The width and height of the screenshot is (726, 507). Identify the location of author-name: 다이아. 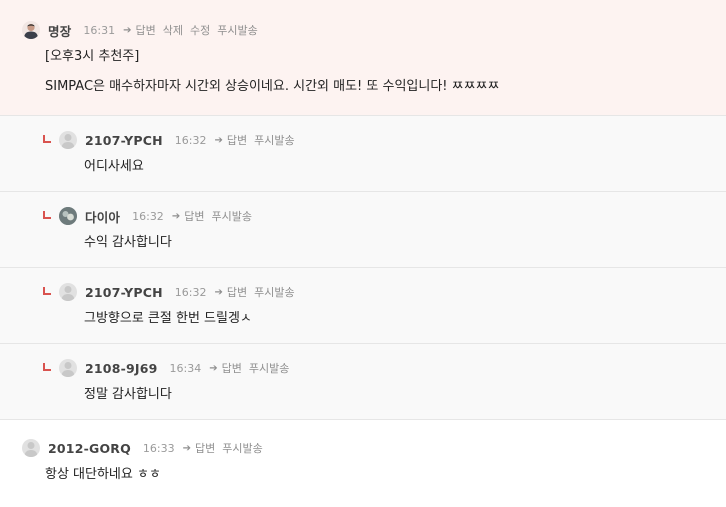
(102, 216).